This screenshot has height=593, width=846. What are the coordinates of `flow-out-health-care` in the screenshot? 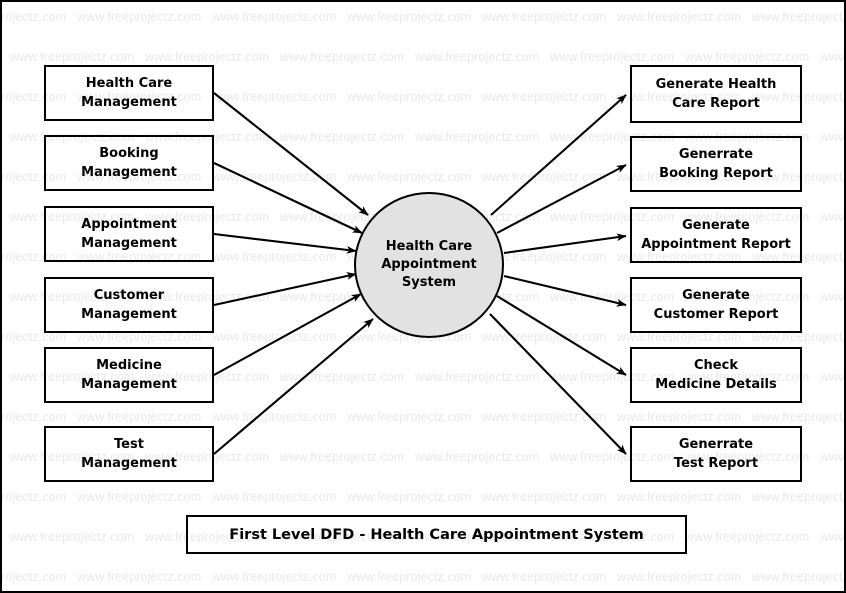 It's located at (558, 155).